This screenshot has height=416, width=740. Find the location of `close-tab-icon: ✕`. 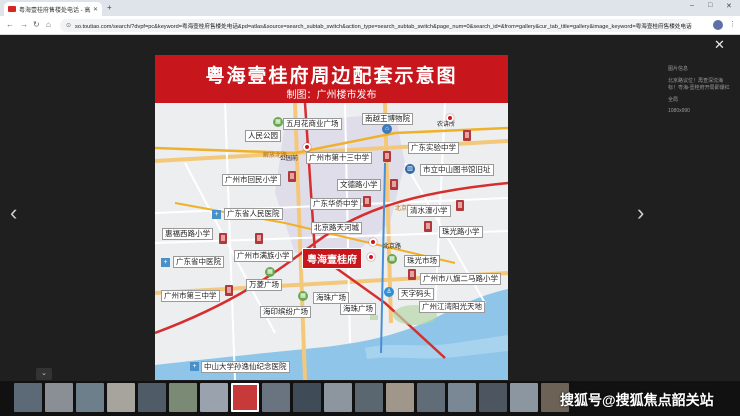

close-tab-icon: ✕ is located at coordinates (95, 9).